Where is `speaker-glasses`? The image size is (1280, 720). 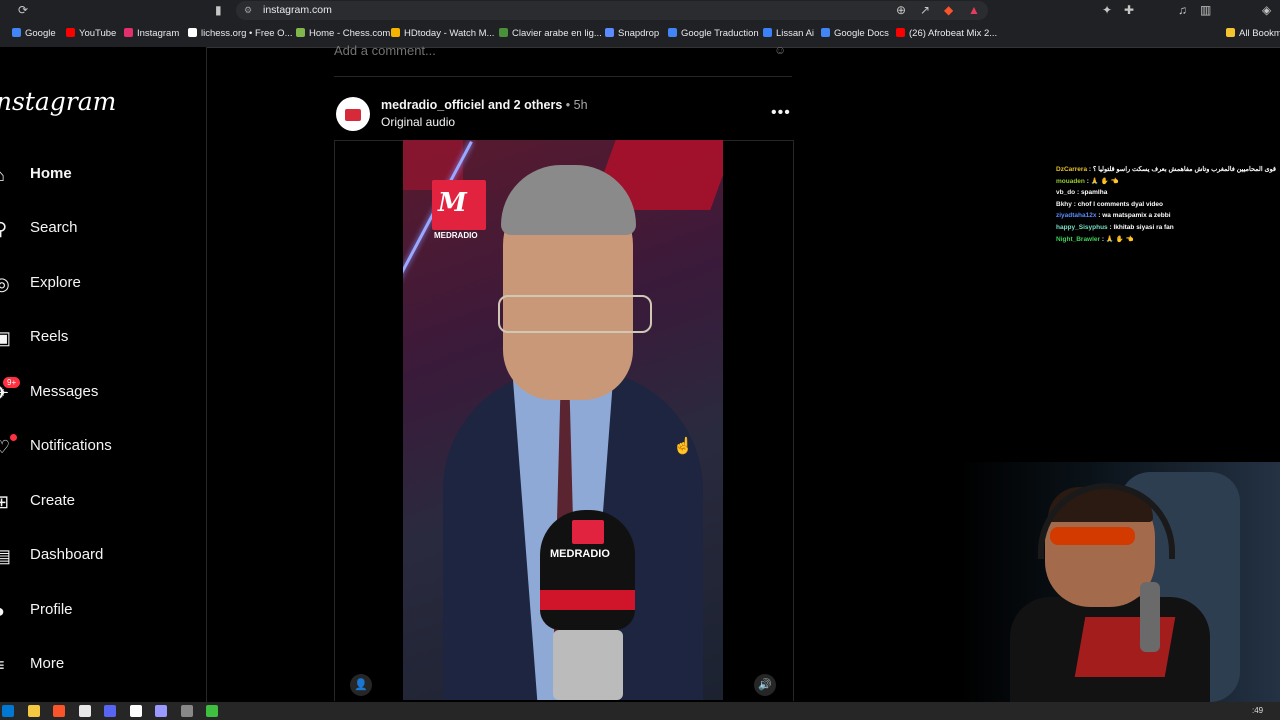 speaker-glasses is located at coordinates (575, 314).